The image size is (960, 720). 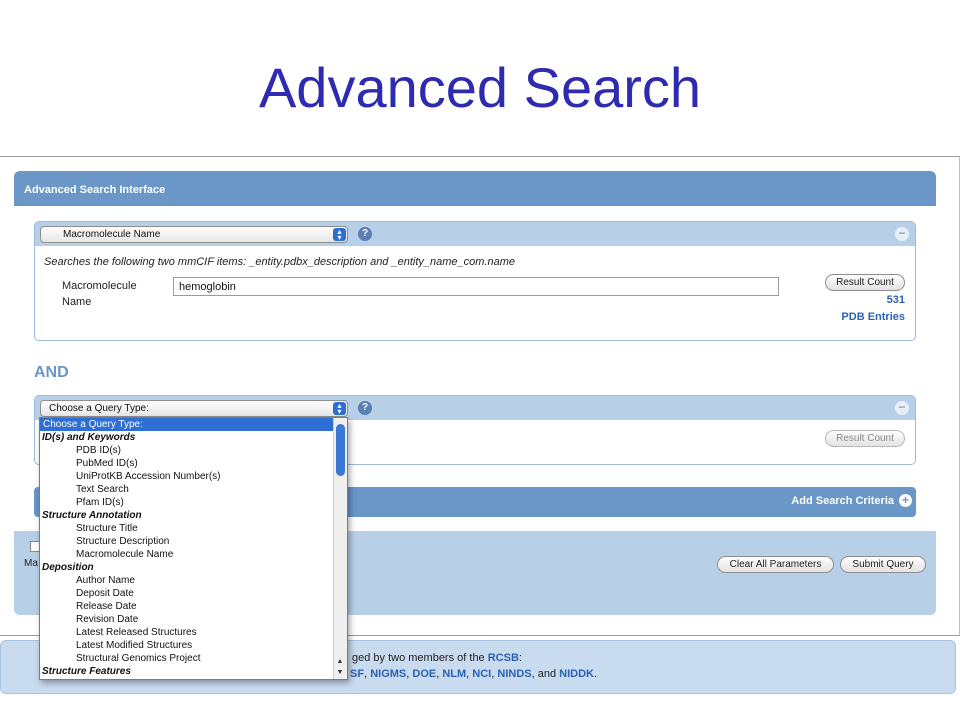 What do you see at coordinates (193, 476) in the screenshot?
I see `dropdown-option: UniProtKB Accession Number(s)` at bounding box center [193, 476].